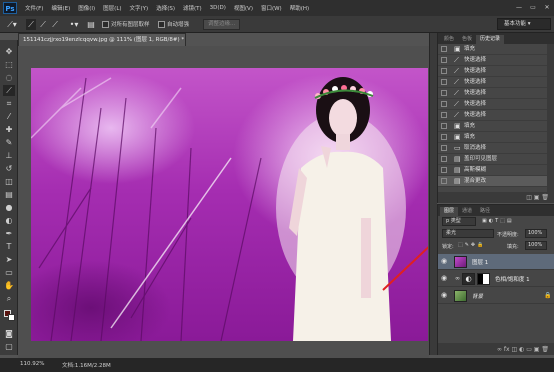 This screenshot has width=554, height=372. Describe the element at coordinates (9, 333) in the screenshot. I see `quick-mask-icon: ◙` at that location.